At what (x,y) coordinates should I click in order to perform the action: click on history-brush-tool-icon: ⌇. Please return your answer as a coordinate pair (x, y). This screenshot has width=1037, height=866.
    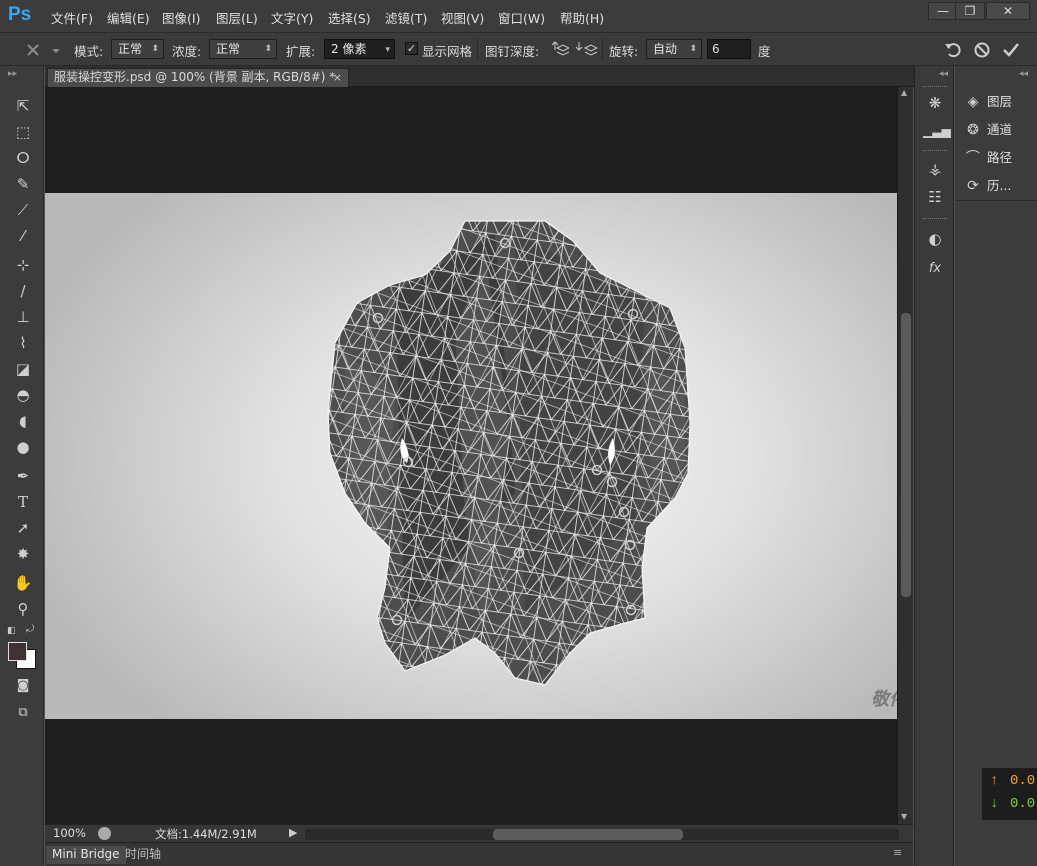
    Looking at the image, I should click on (23, 343).